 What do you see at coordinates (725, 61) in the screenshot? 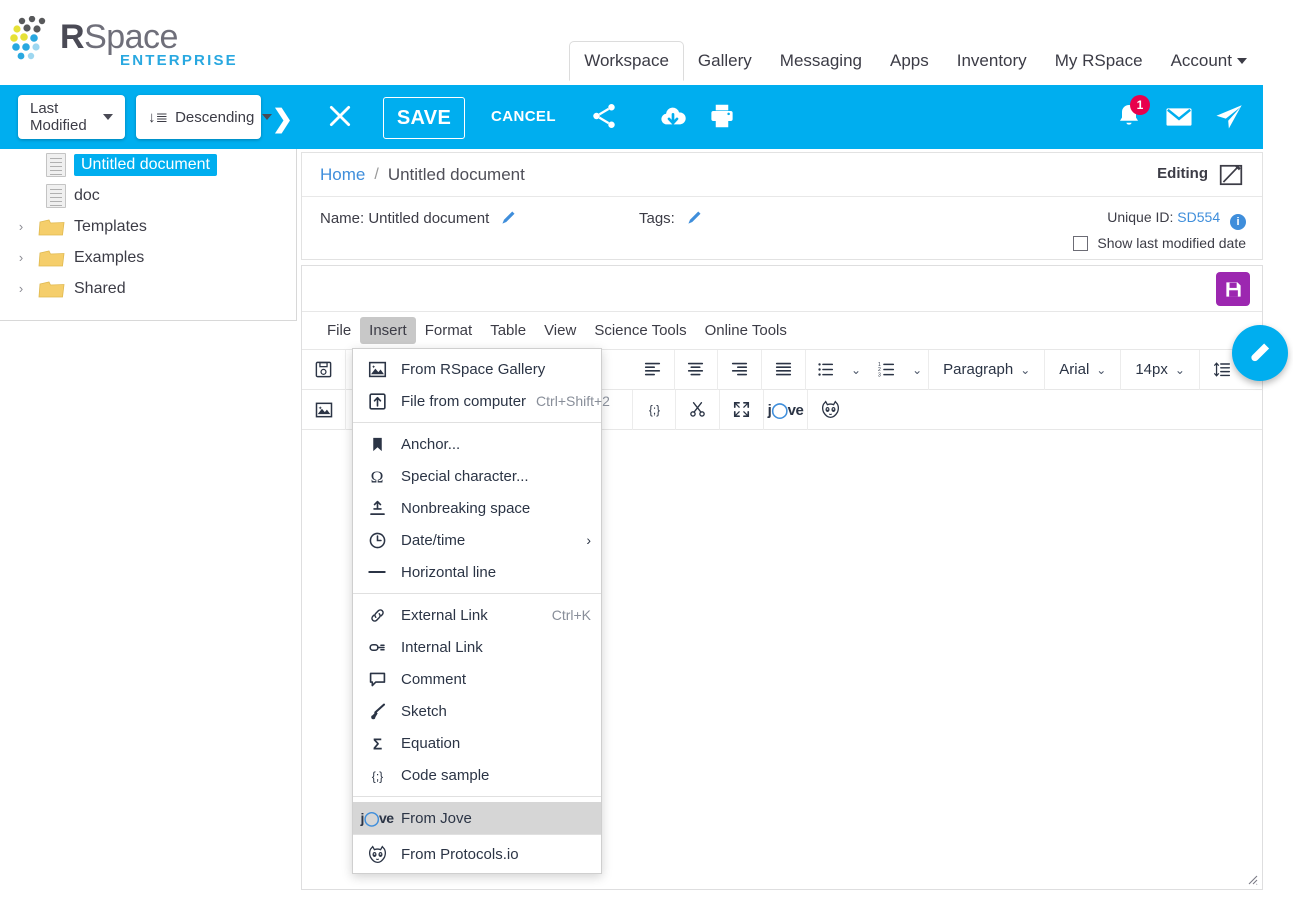
I see `nav-item-gallery: Gallery` at bounding box center [725, 61].